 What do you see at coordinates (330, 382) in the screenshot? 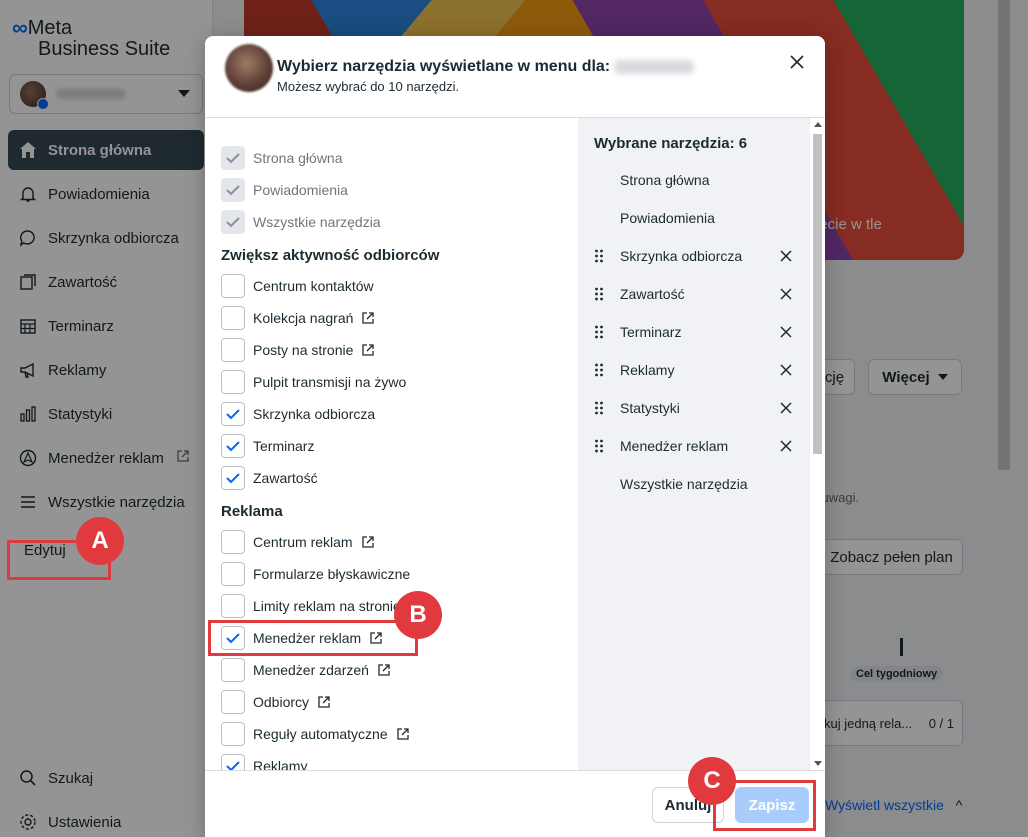
I see `tool-option-label: Pulpit transmisji na żywo` at bounding box center [330, 382].